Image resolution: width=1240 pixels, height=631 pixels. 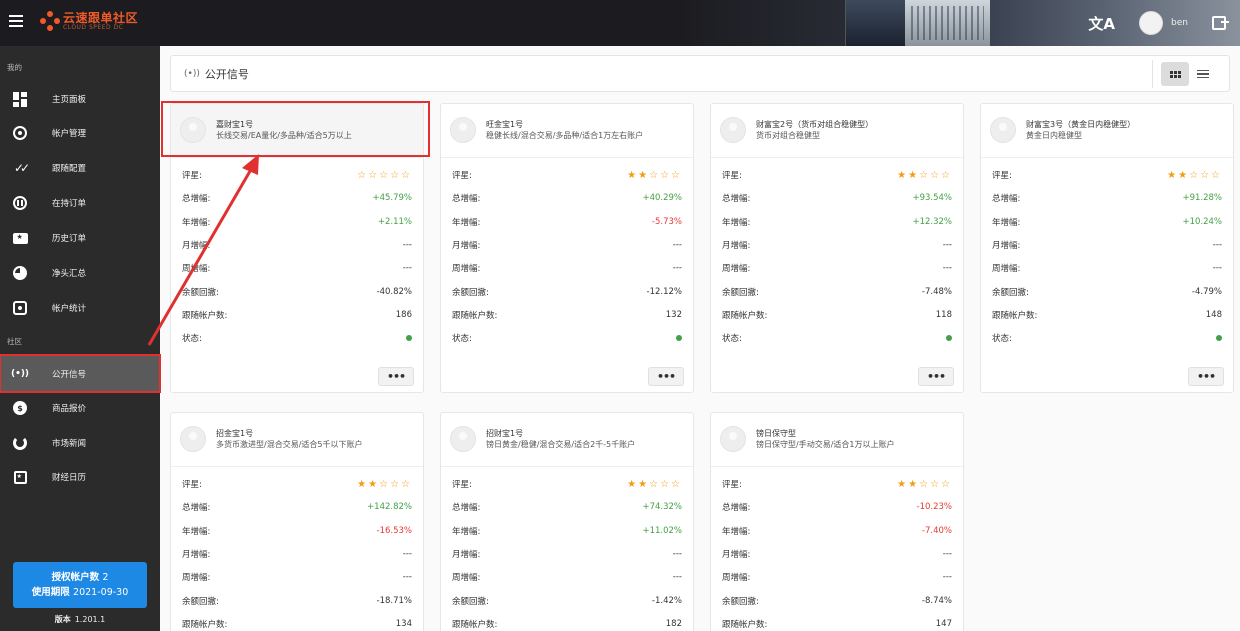 What do you see at coordinates (394, 600) in the screenshot?
I see `stat-drawdown-value: -18.71%` at bounding box center [394, 600].